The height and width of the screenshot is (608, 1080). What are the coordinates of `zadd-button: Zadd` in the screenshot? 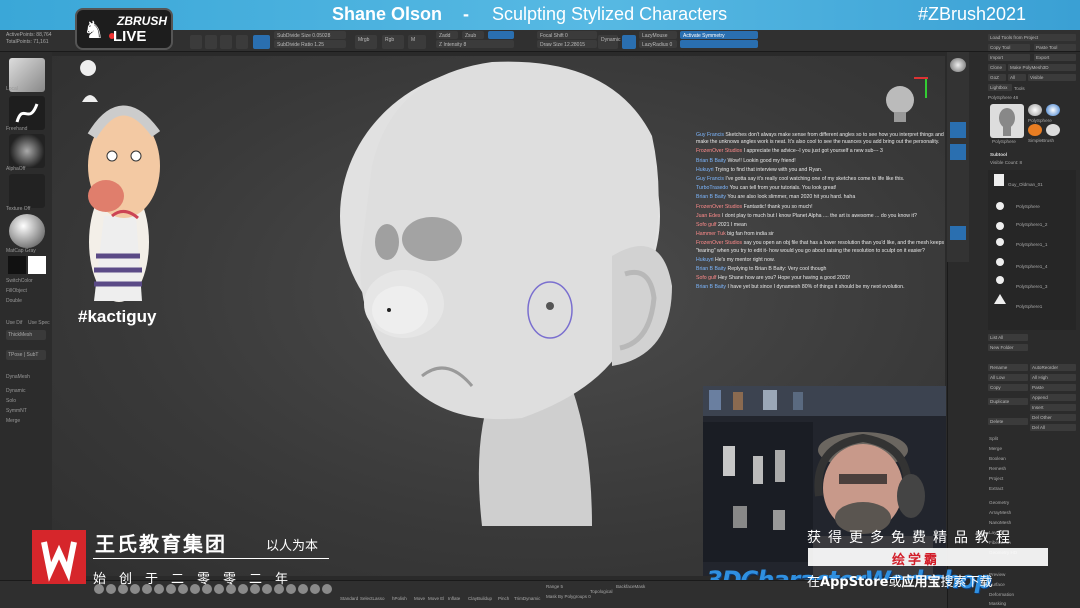 It's located at (447, 35).